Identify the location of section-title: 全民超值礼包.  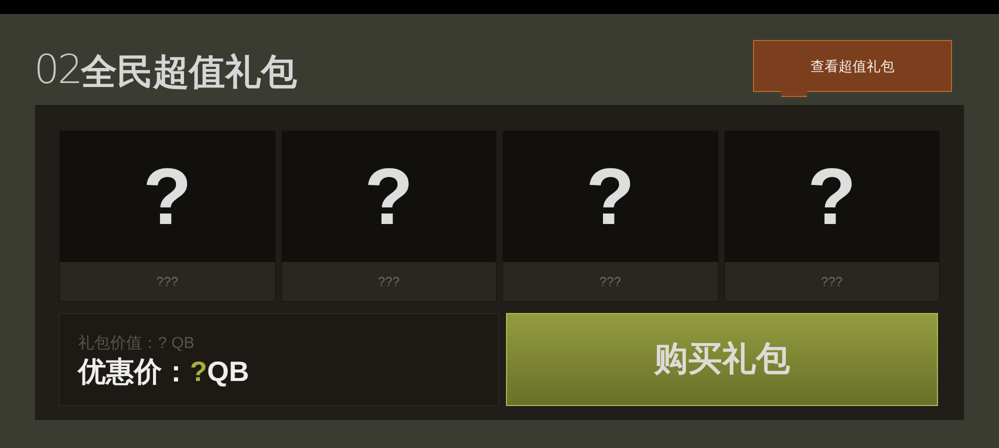
(188, 72).